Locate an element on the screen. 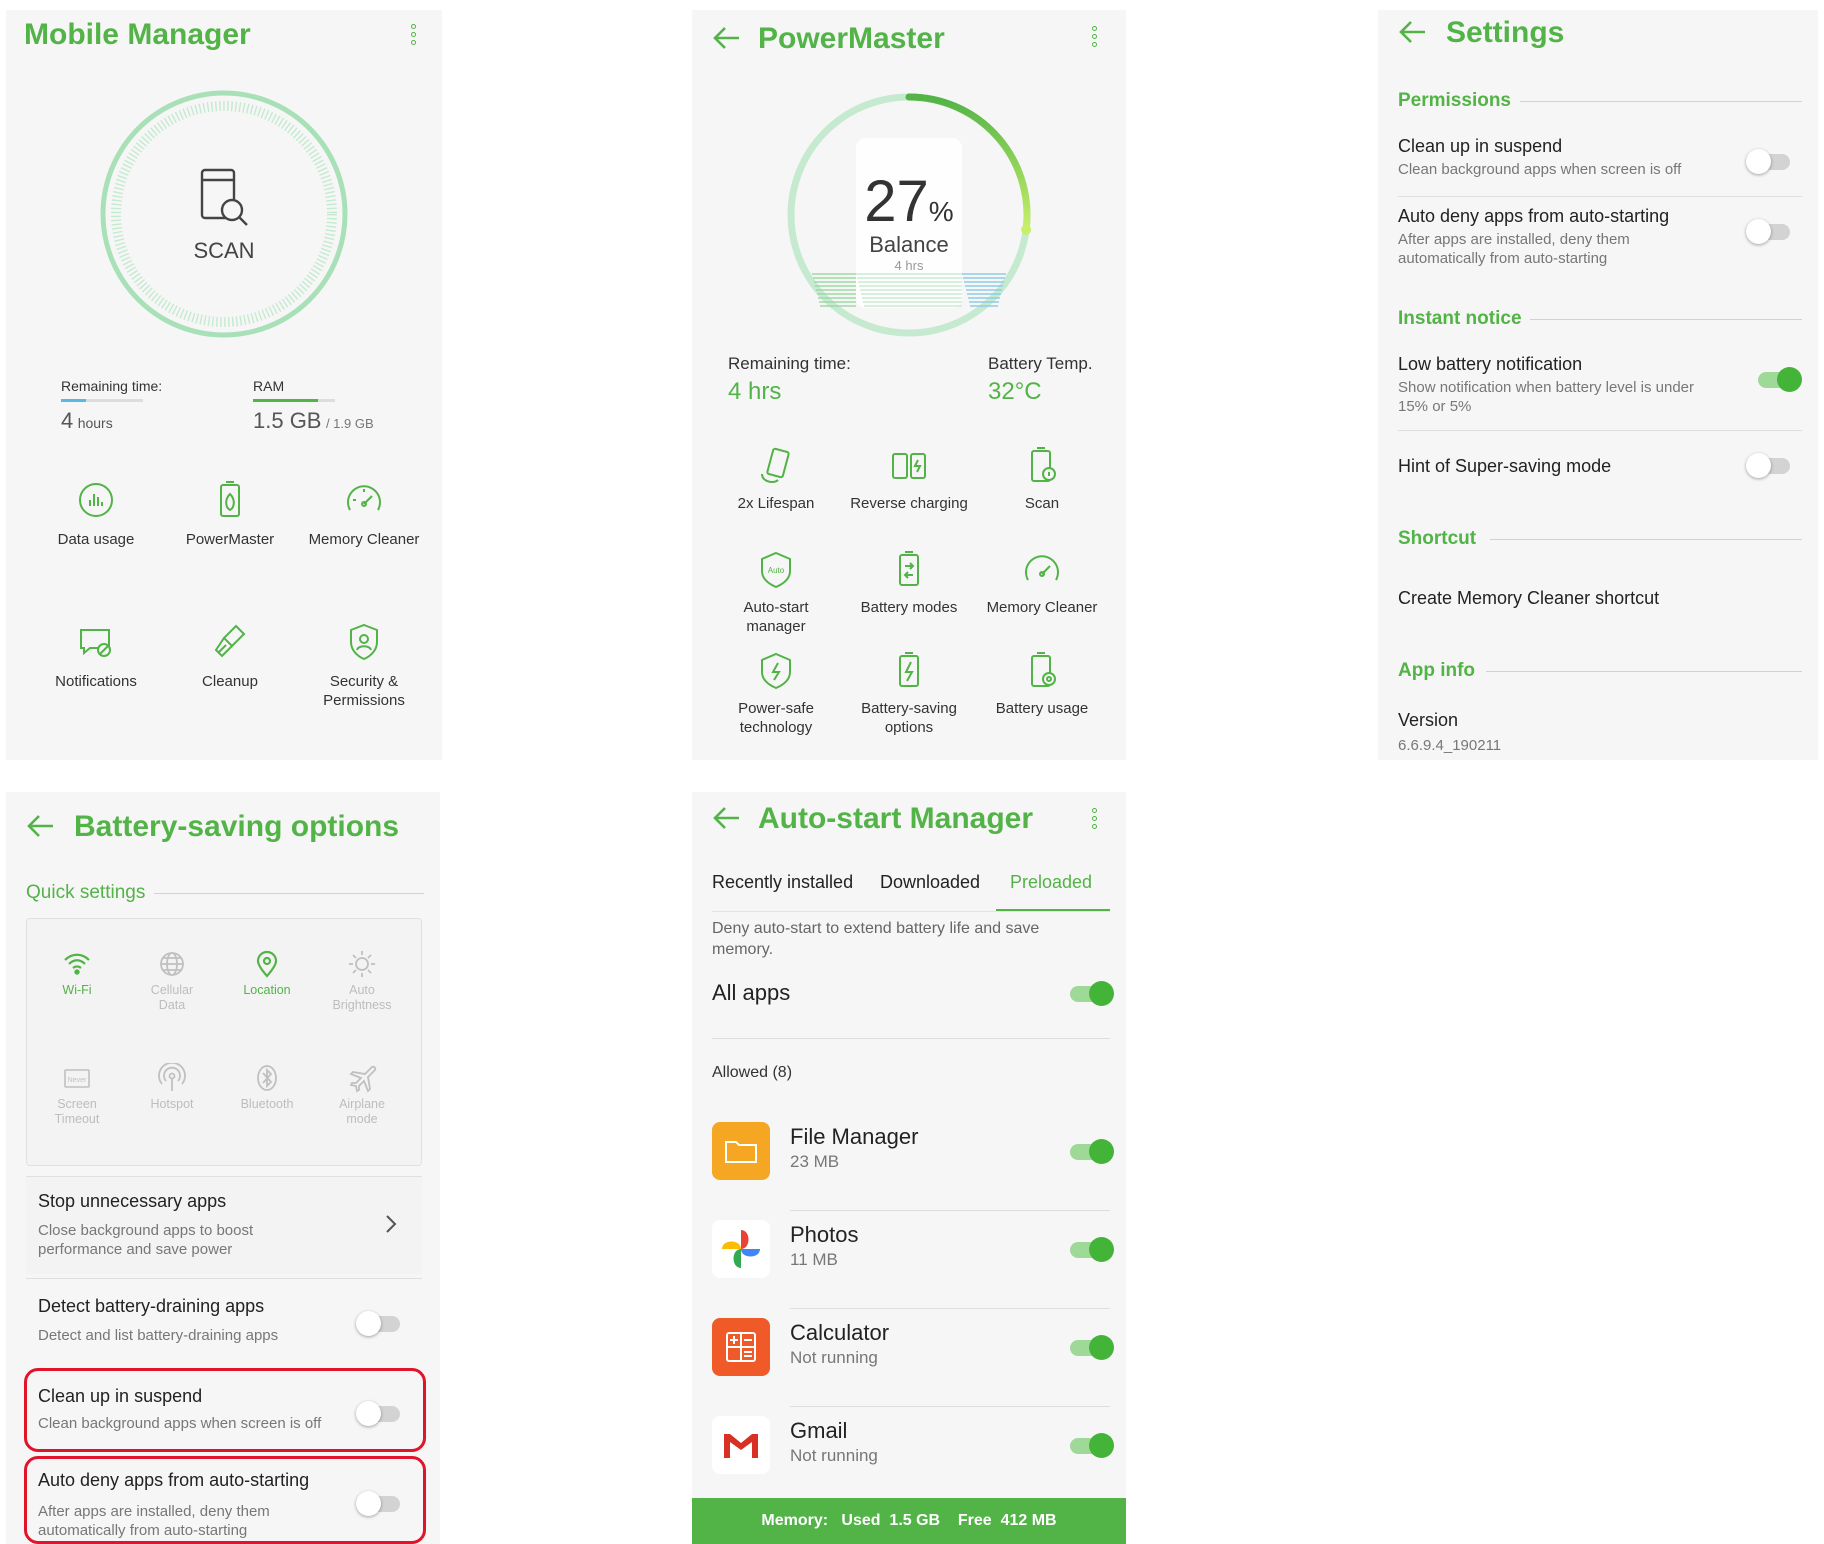 The height and width of the screenshot is (1544, 1824). tile-cleanup: Cleanup is located at coordinates (230, 662).